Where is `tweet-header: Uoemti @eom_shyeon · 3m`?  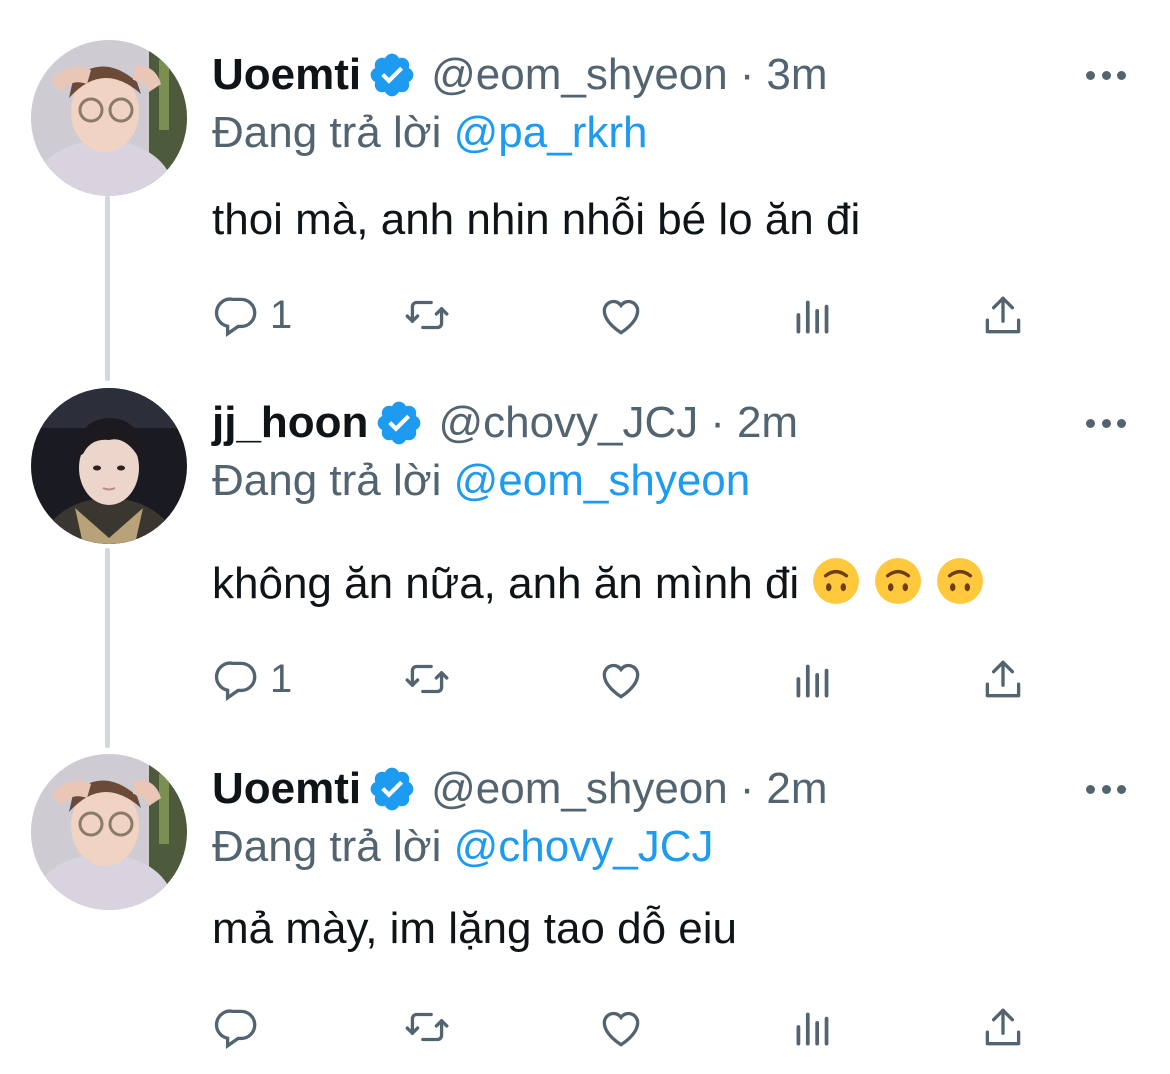 tweet-header: Uoemti @eom_shyeon · 3m is located at coordinates (520, 75).